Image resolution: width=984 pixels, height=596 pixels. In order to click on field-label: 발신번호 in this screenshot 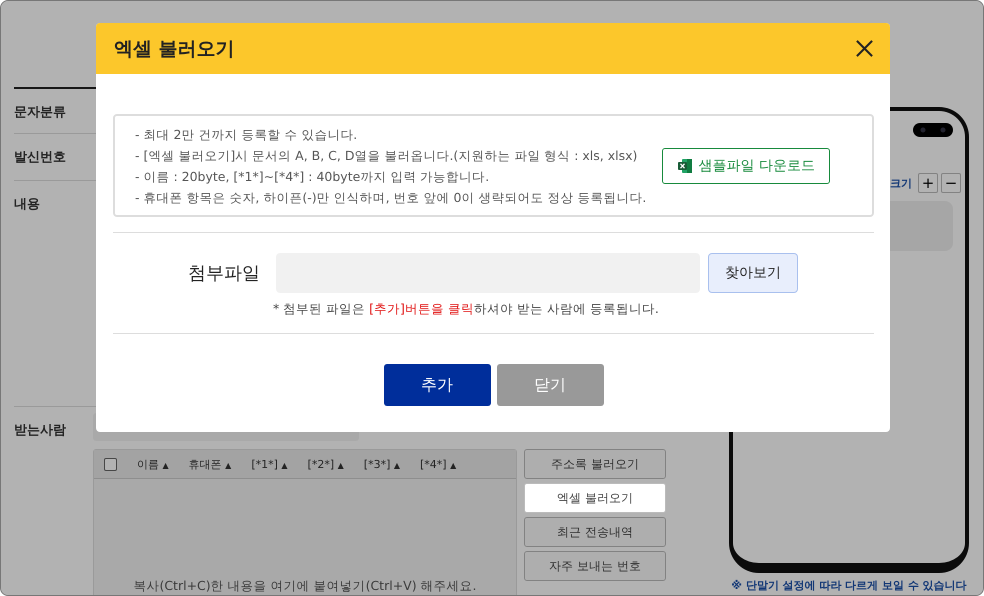, I will do `click(40, 158)`.